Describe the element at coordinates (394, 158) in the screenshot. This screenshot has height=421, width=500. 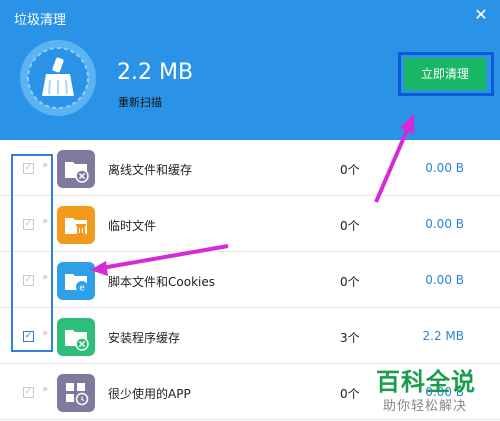
I see `annotation-arrow-to-clean-button` at that location.